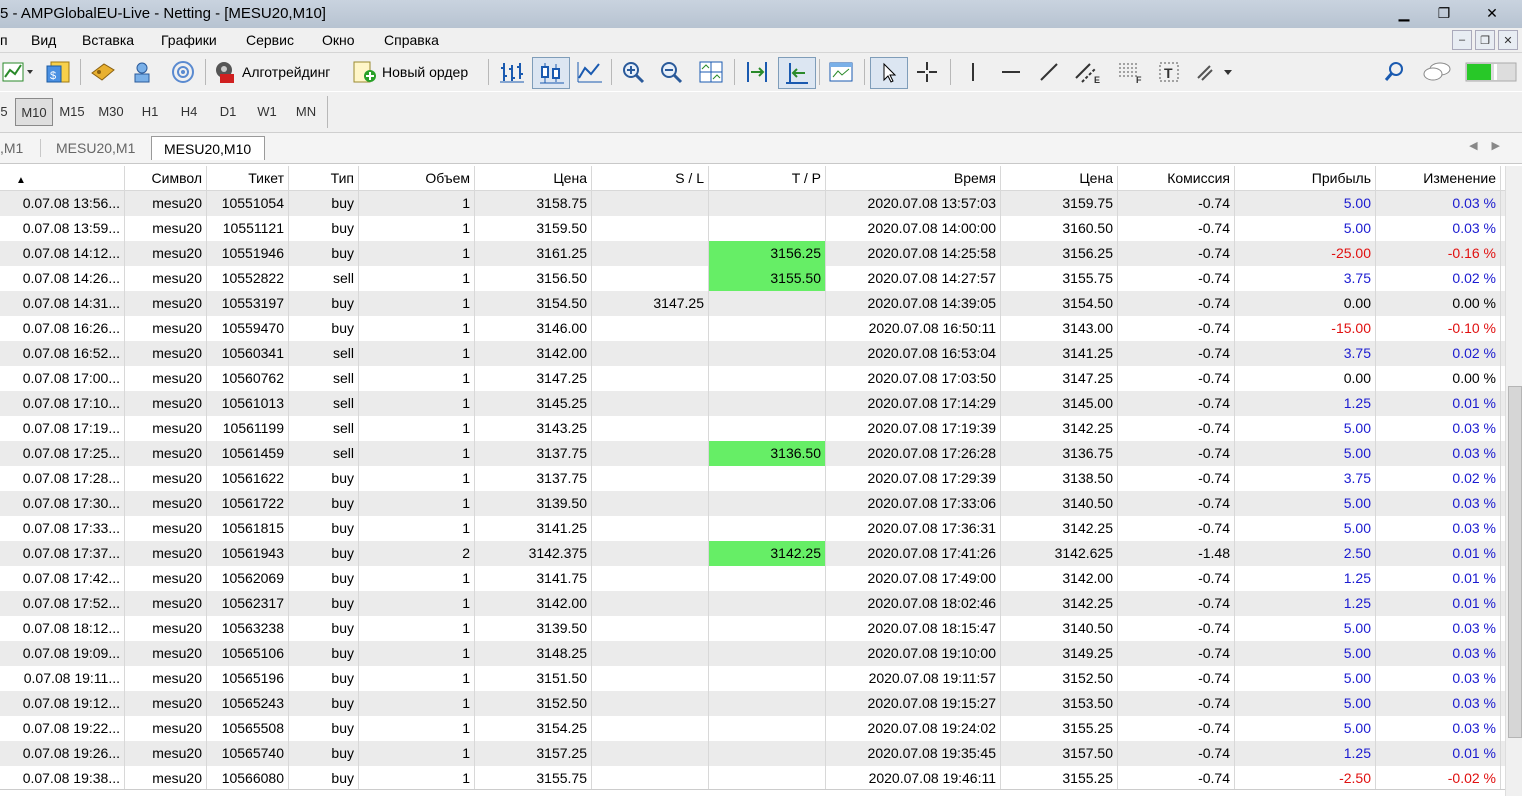  I want to click on header-price: Цена, so click(533, 178).